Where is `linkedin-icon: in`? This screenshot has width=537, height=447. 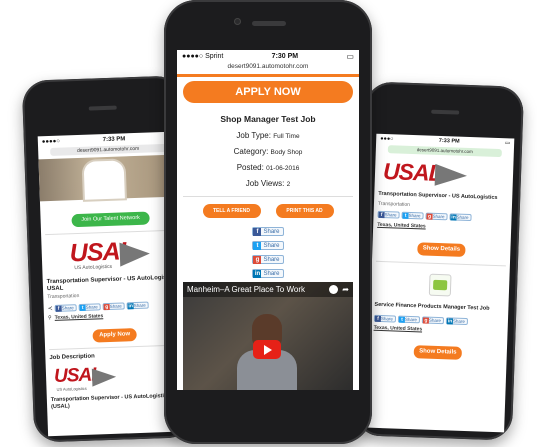
linkedin-icon: in is located at coordinates (257, 273).